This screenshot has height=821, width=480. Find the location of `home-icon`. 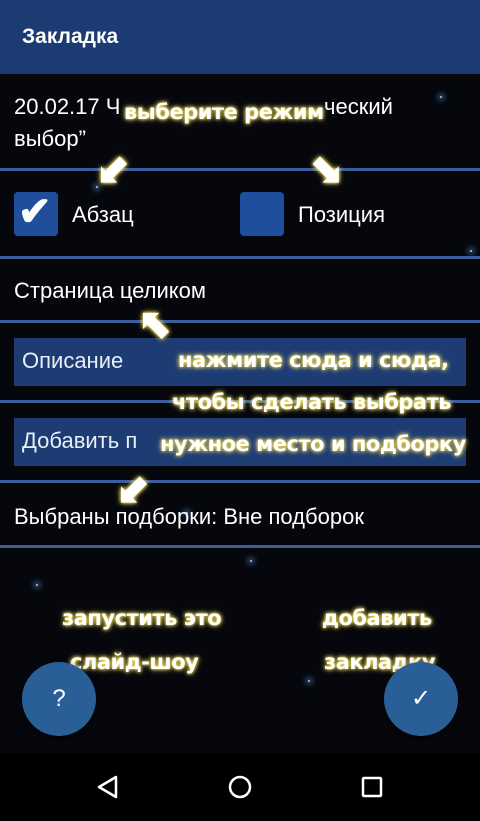

home-icon is located at coordinates (240, 787).